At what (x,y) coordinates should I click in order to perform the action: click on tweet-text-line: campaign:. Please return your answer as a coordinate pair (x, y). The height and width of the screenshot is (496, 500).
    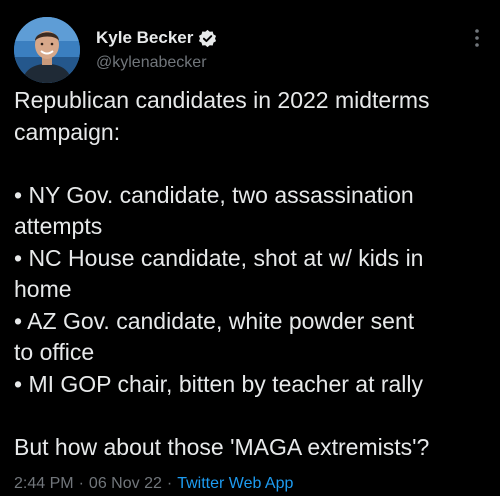
    Looking at the image, I should click on (67, 131).